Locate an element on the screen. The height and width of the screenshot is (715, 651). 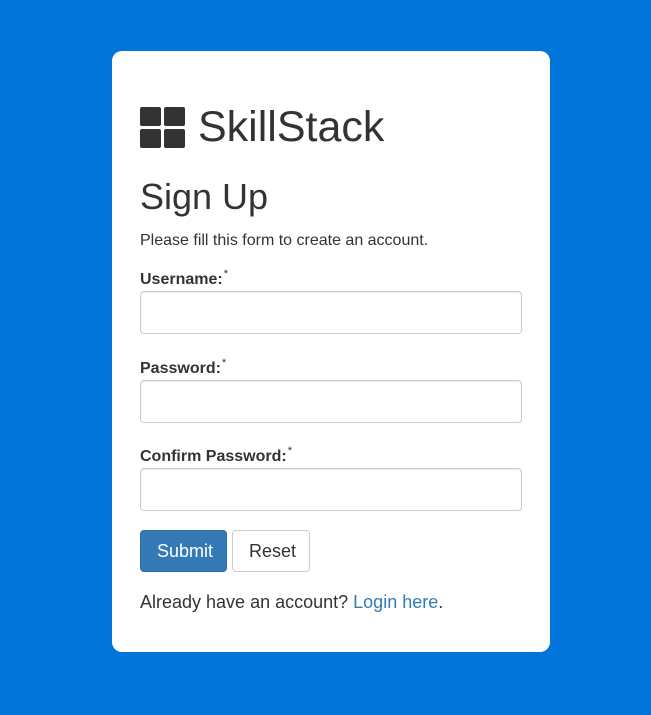
password-label: Password:* is located at coordinates (183, 367).